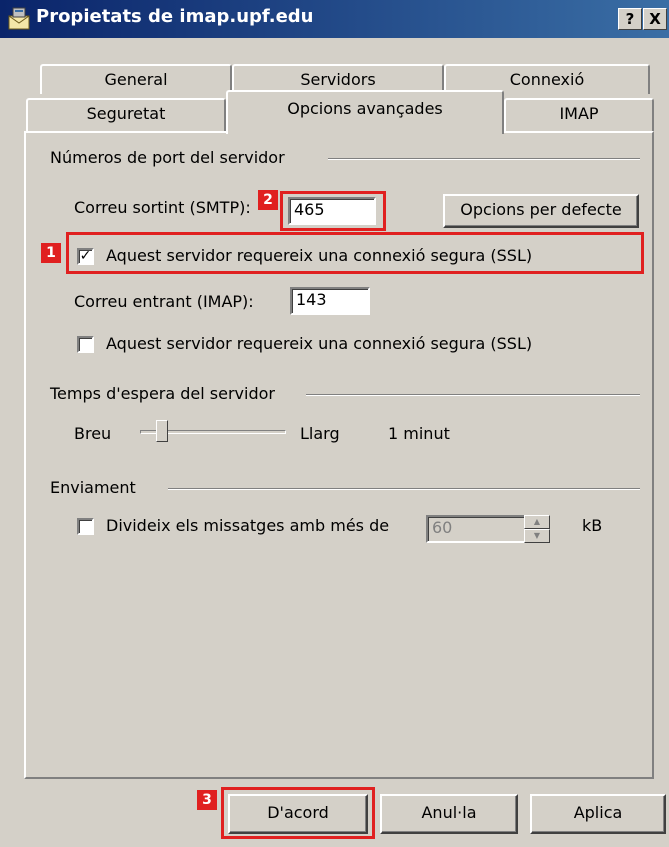 The width and height of the screenshot is (669, 847). Describe the element at coordinates (93, 487) in the screenshot. I see `sending-group-label: Enviament` at that location.